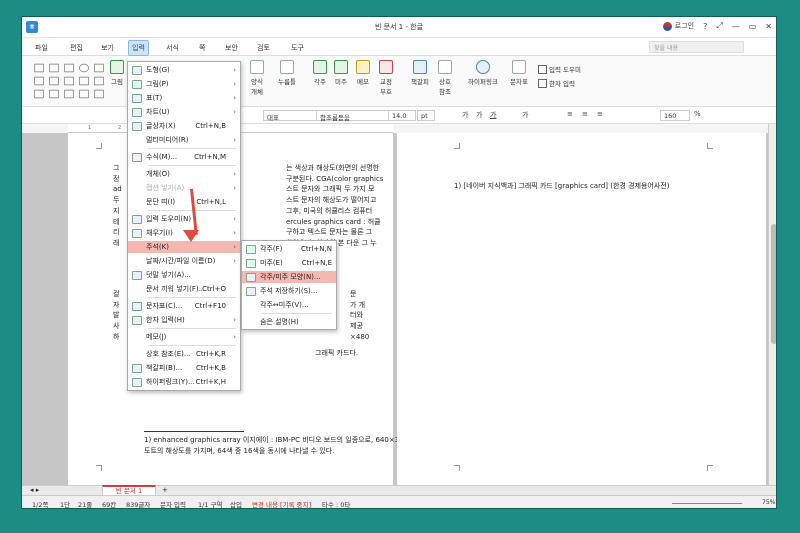 Image resolution: width=800 pixels, height=533 pixels. Describe the element at coordinates (184, 188) in the screenshot. I see `menu-item-caption: 캡션 넣기(A) ›` at that location.